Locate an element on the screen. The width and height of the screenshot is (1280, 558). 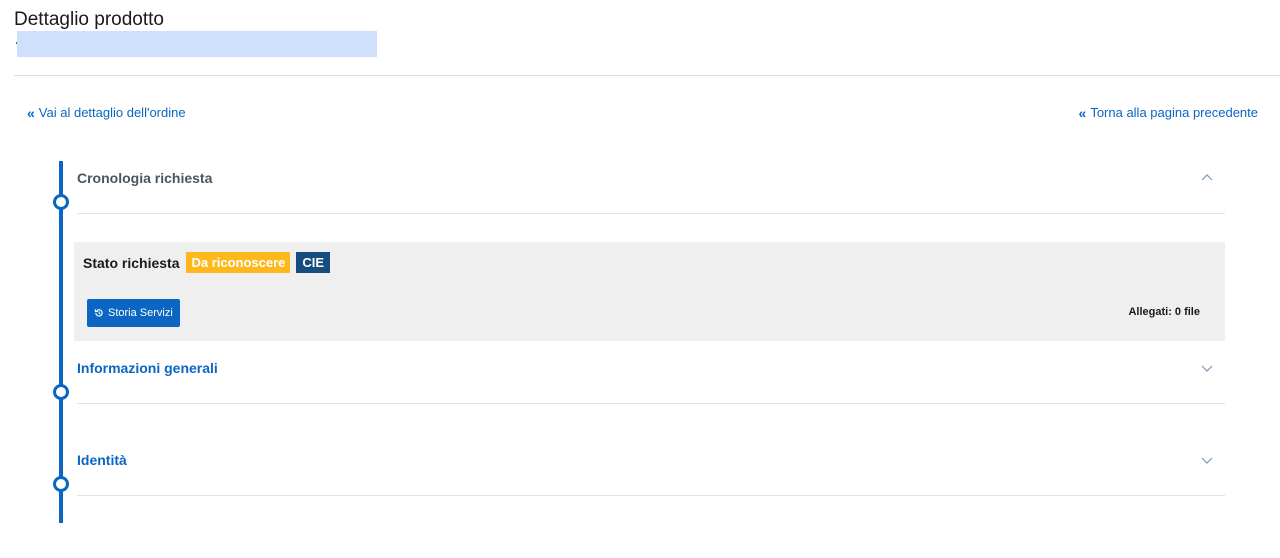
section-label-informazioni: Informazioni generali is located at coordinates (147, 368).